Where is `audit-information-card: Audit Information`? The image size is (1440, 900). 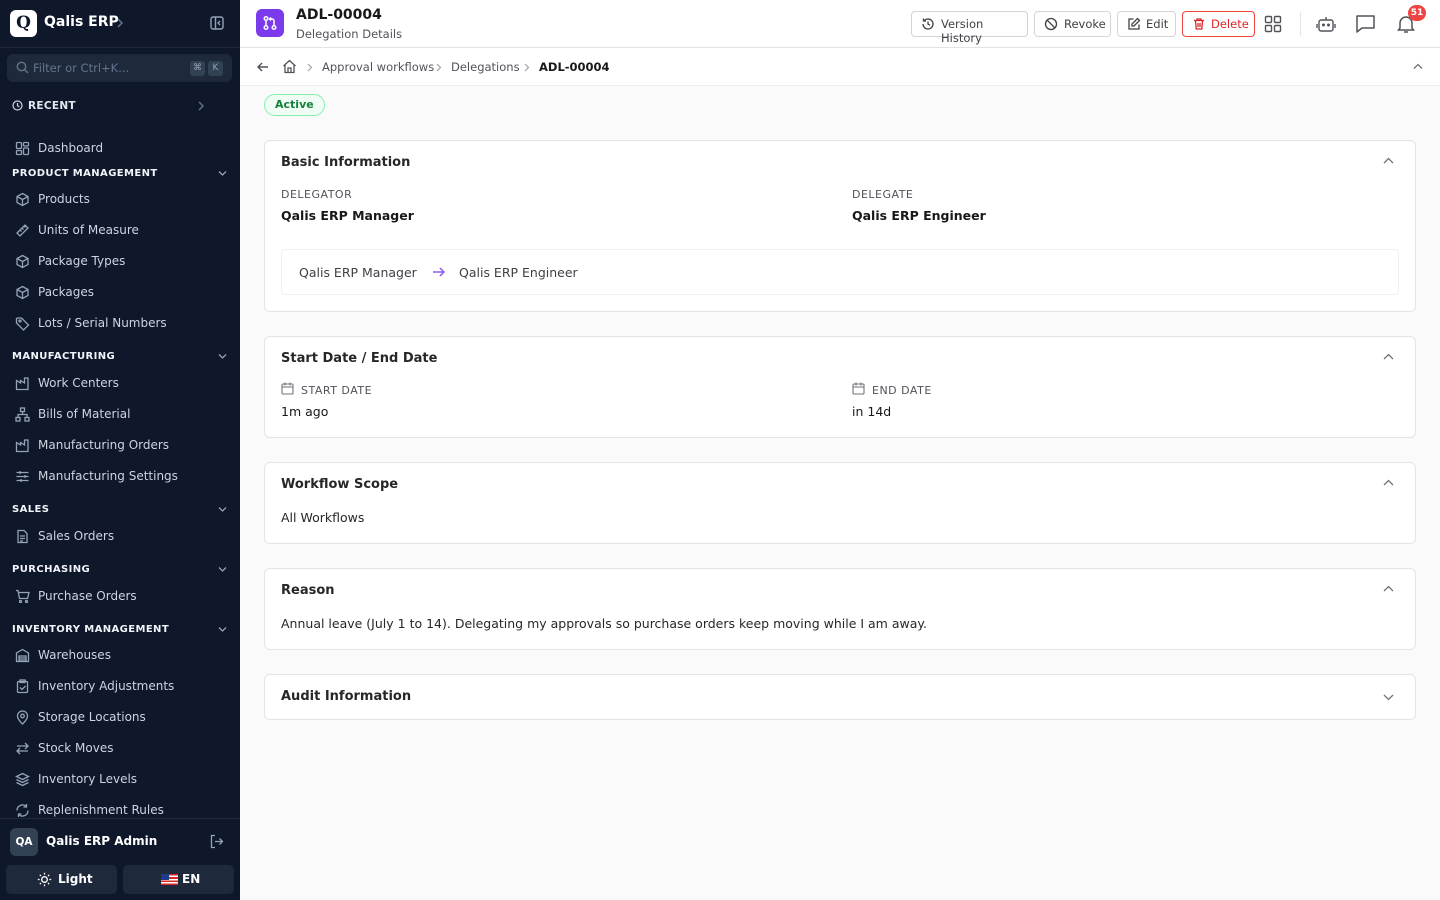 audit-information-card: Audit Information is located at coordinates (840, 697).